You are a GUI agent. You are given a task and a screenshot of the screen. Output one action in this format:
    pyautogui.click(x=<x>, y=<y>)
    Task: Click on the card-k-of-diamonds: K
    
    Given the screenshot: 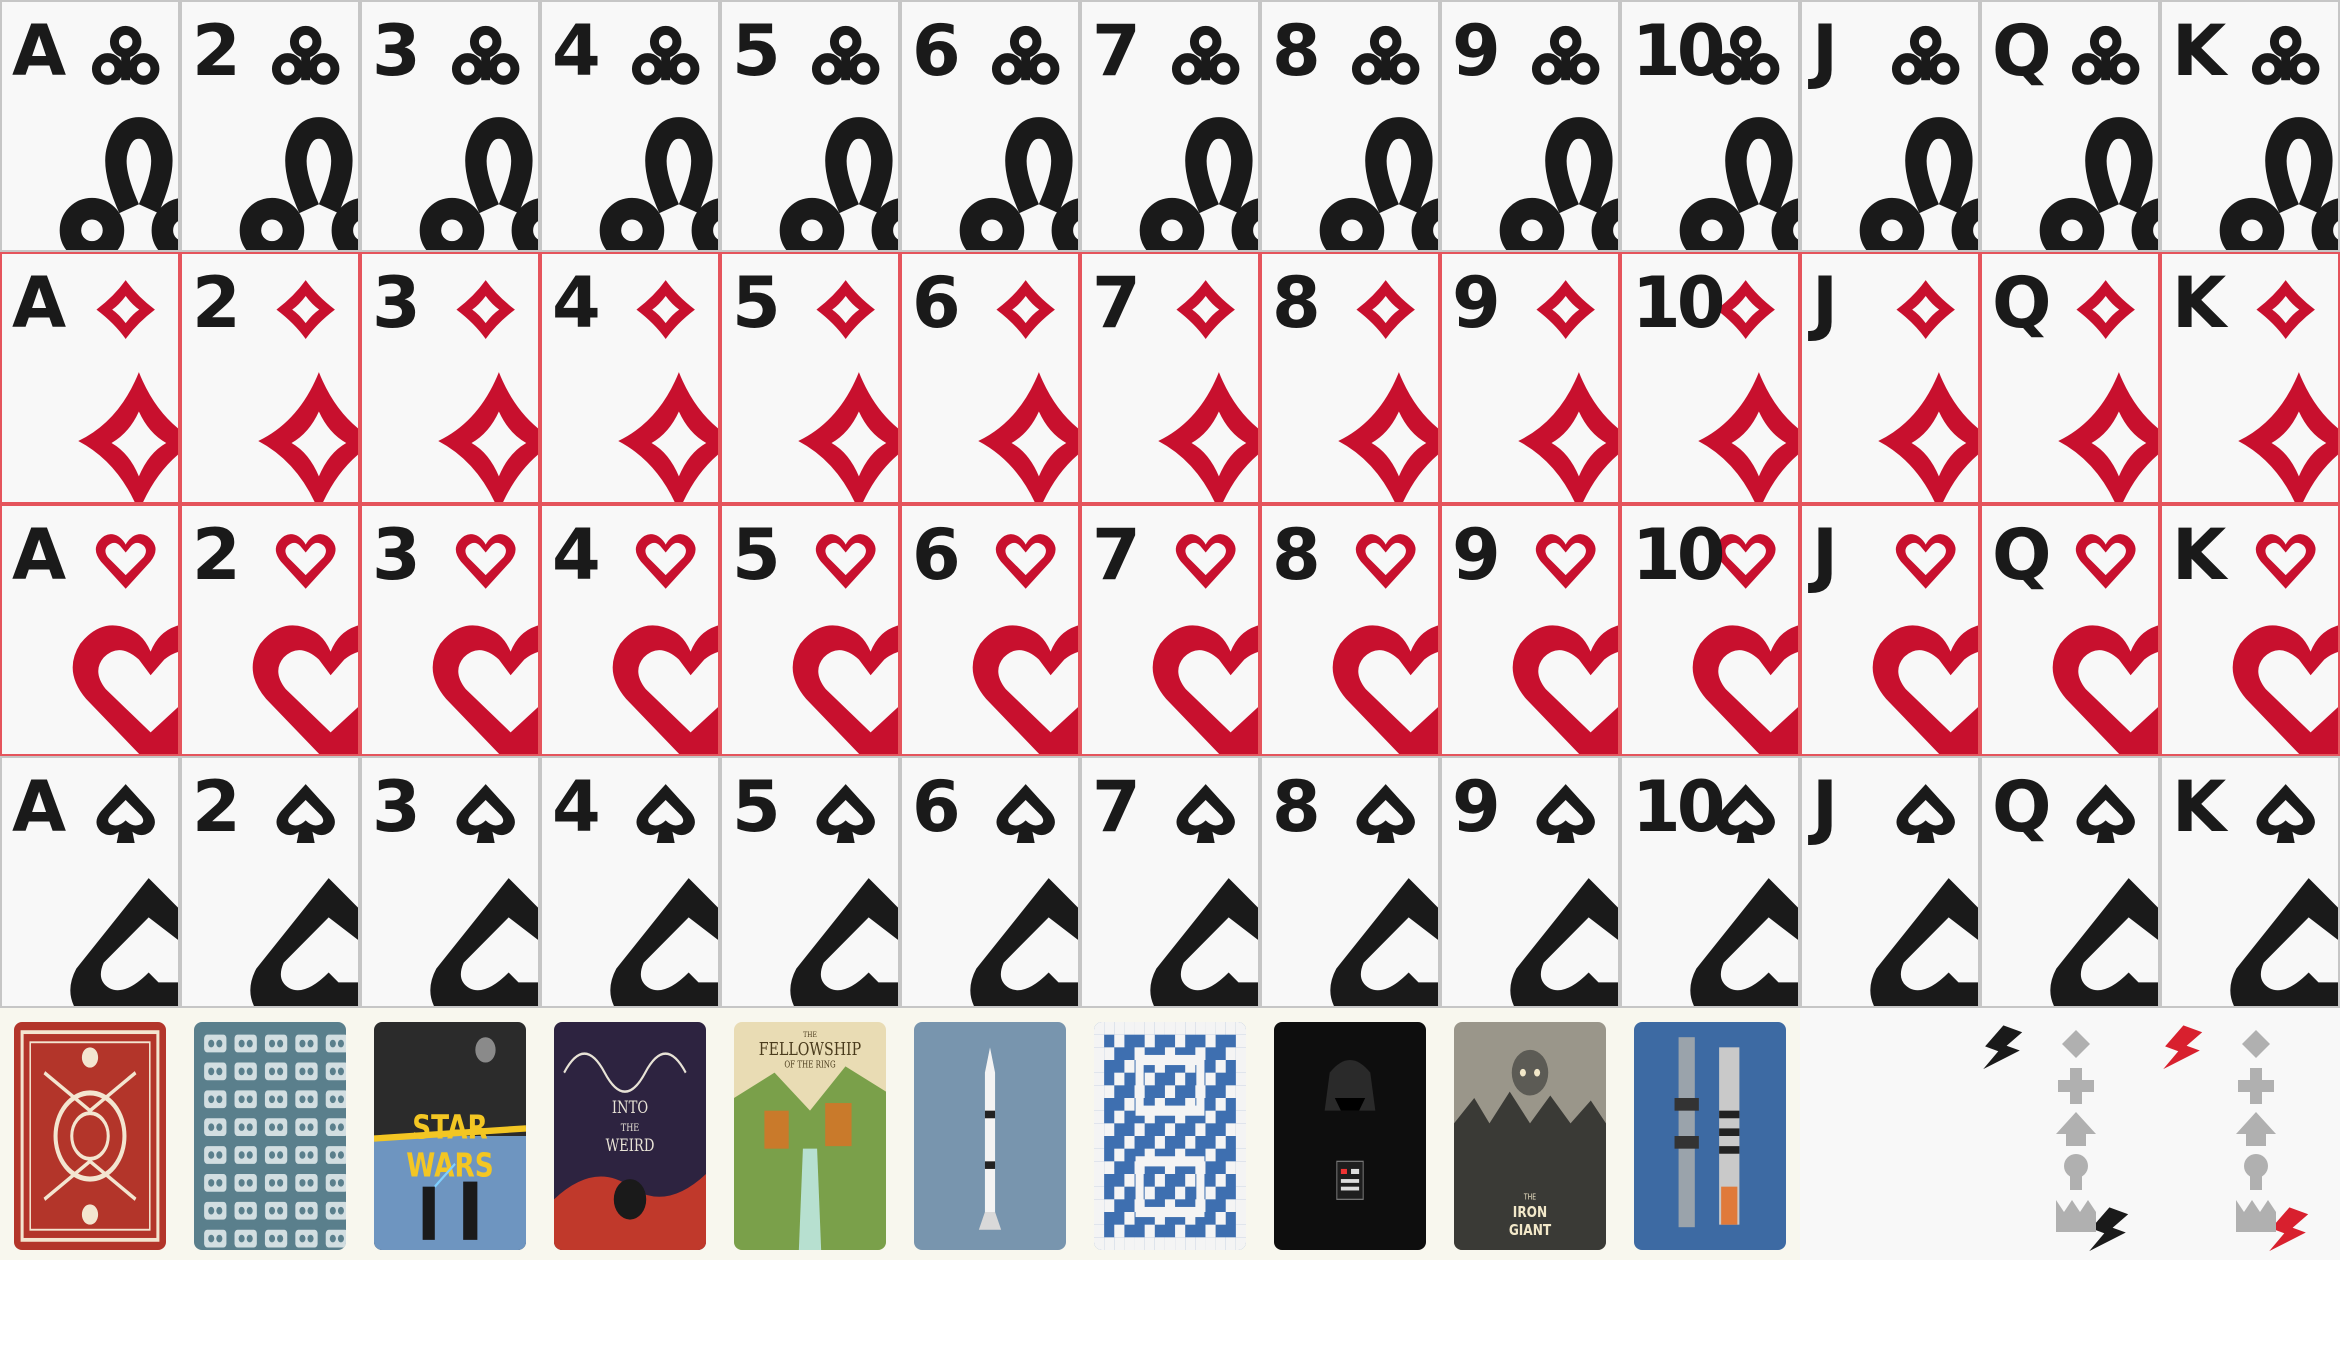 What is the action you would take?
    pyautogui.click(x=2250, y=378)
    